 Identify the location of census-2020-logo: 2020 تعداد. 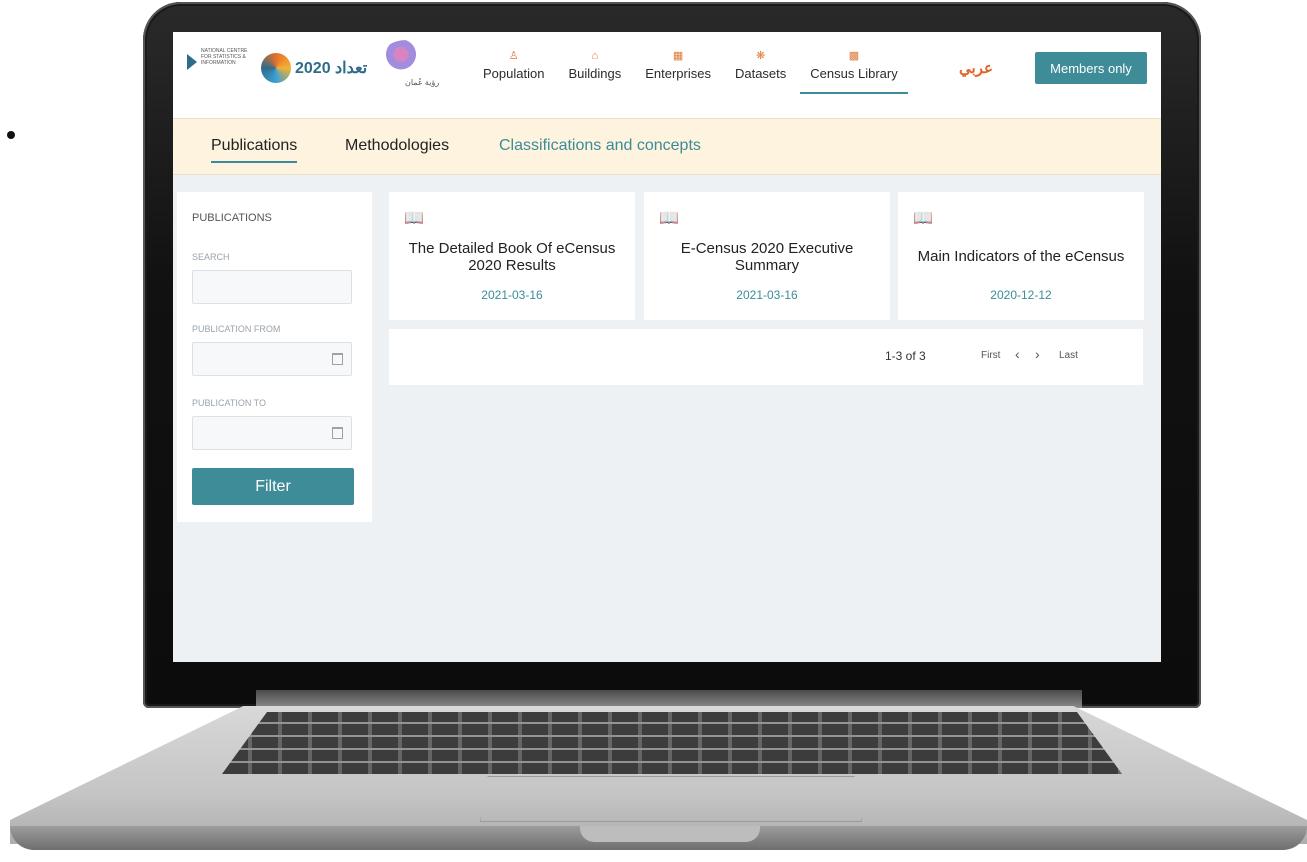
(315, 68).